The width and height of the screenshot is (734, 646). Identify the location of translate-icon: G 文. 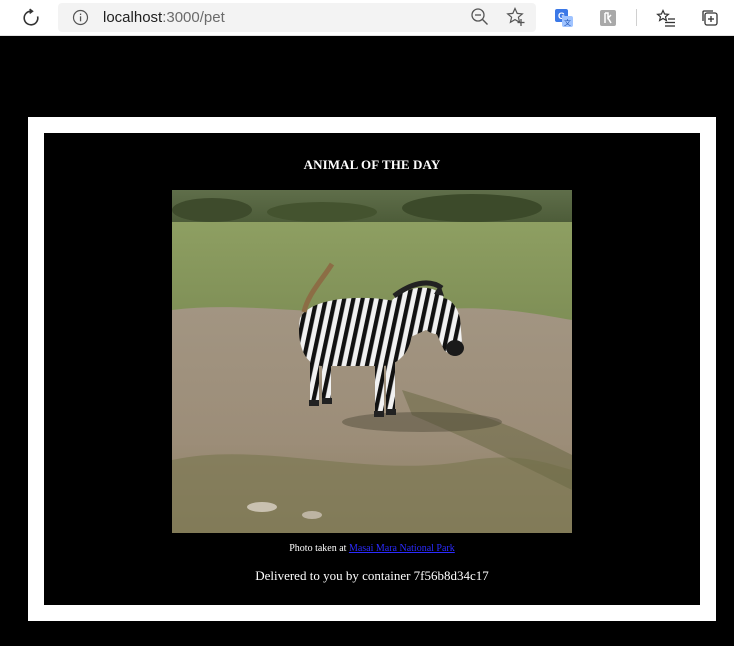
(564, 18).